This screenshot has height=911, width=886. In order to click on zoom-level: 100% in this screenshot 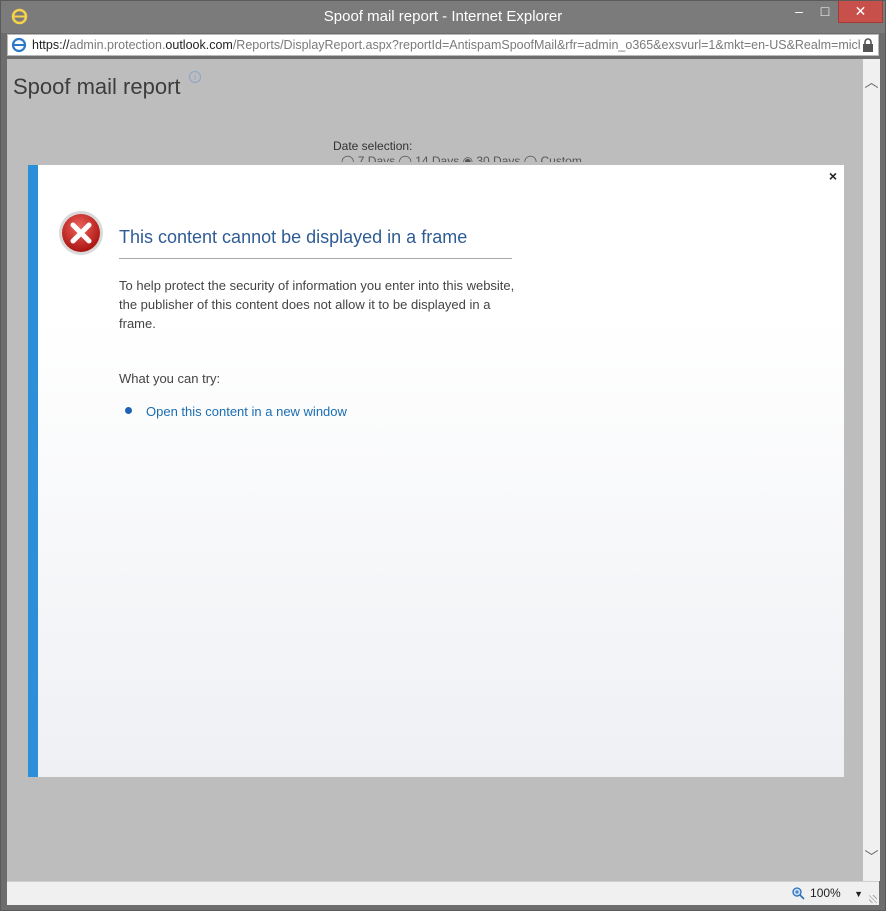, I will do `click(825, 893)`.